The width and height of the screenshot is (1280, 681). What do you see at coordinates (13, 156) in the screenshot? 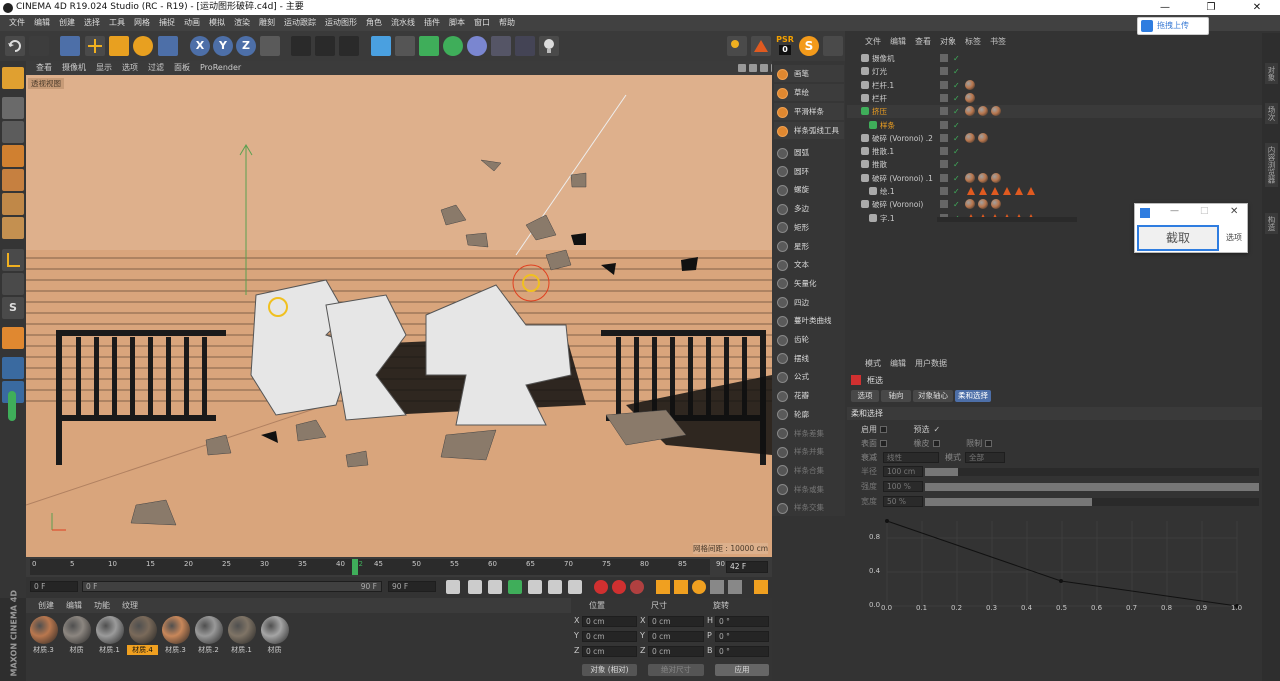
I see `workplane-mode-icon` at bounding box center [13, 156].